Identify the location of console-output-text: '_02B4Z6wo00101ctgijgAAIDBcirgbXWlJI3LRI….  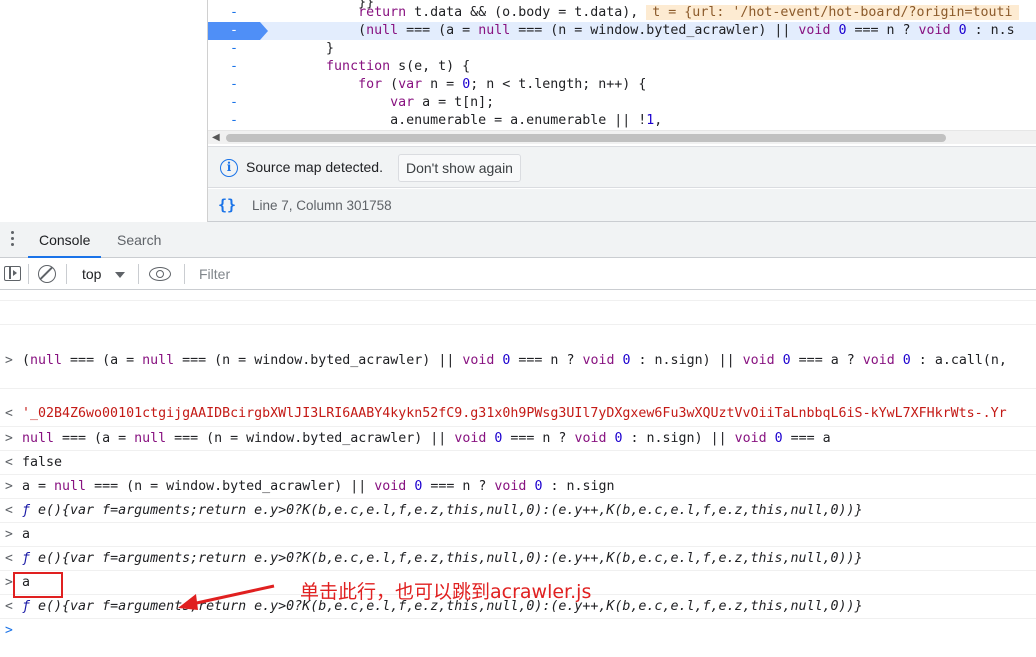
(514, 413).